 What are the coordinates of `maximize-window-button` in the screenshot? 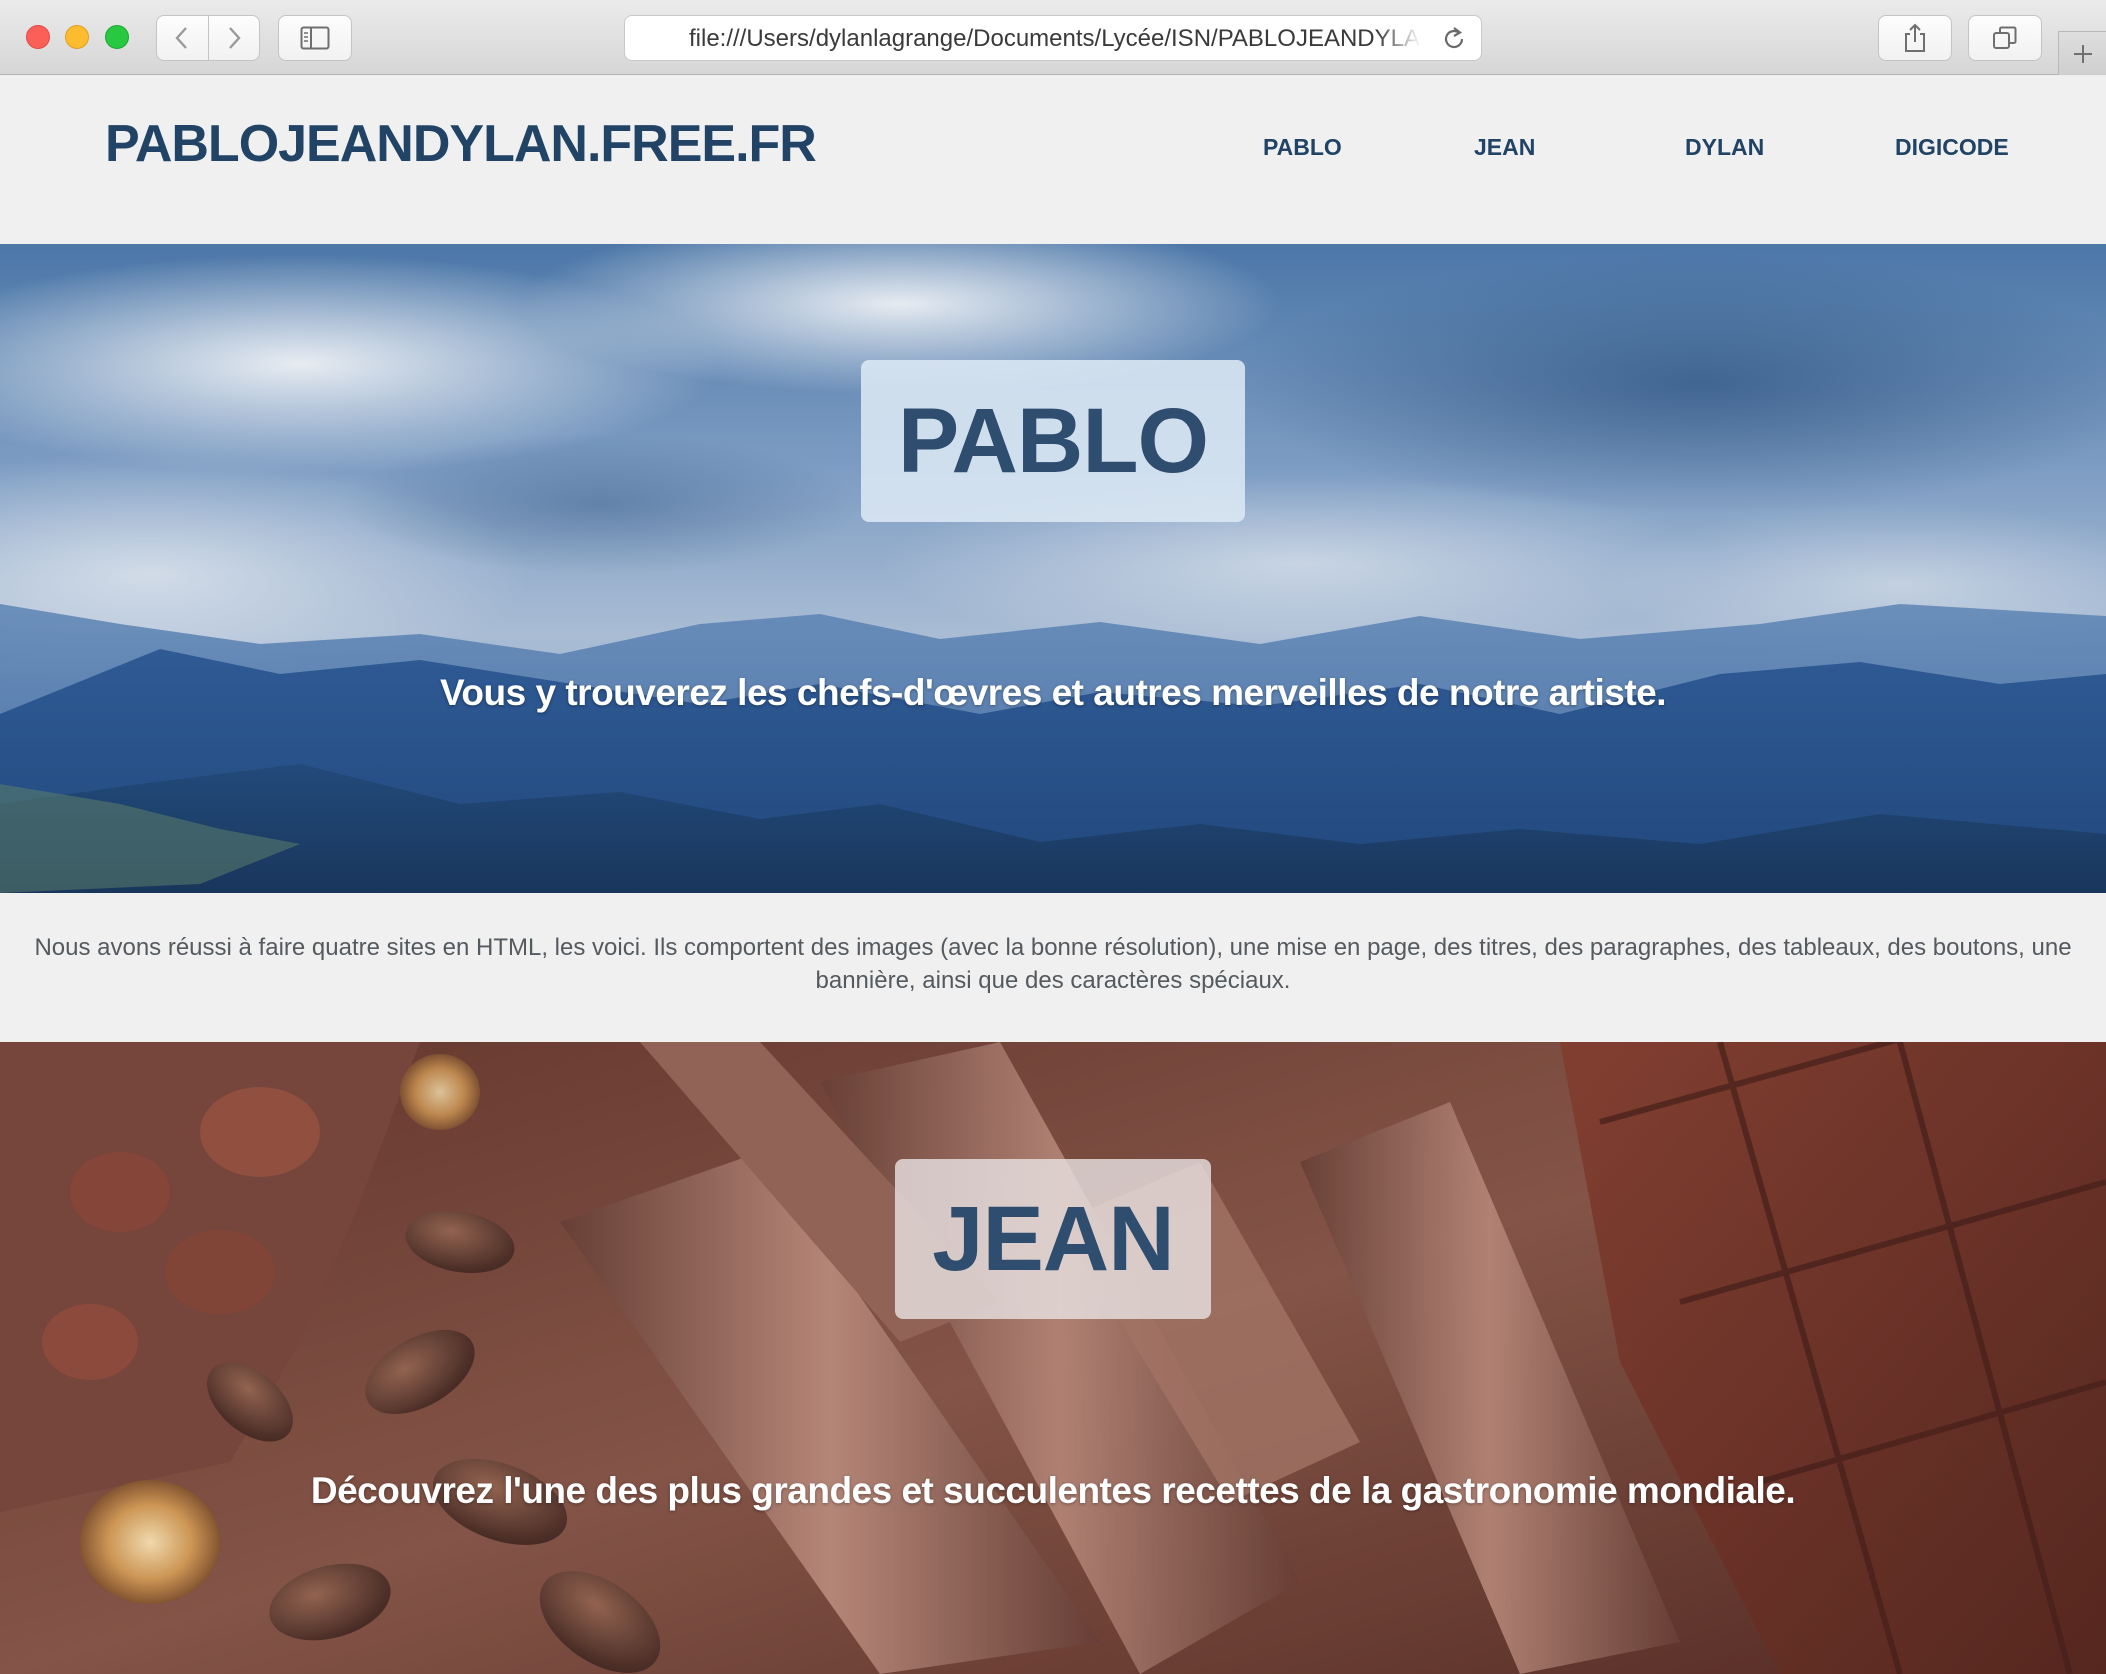 It's located at (117, 37).